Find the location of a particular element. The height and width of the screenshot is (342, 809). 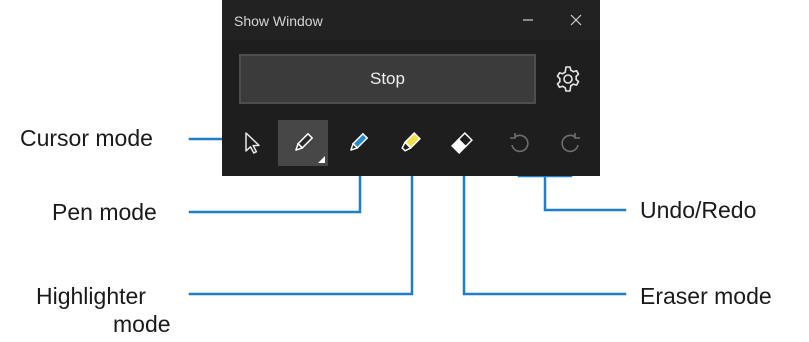

eraser-icon is located at coordinates (462, 143).